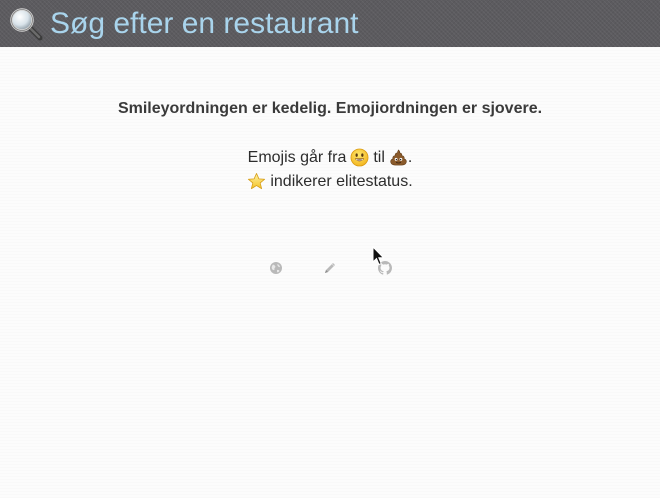 This screenshot has width=660, height=498. I want to click on elite-status-line: indikerer elitestatus., so click(330, 181).